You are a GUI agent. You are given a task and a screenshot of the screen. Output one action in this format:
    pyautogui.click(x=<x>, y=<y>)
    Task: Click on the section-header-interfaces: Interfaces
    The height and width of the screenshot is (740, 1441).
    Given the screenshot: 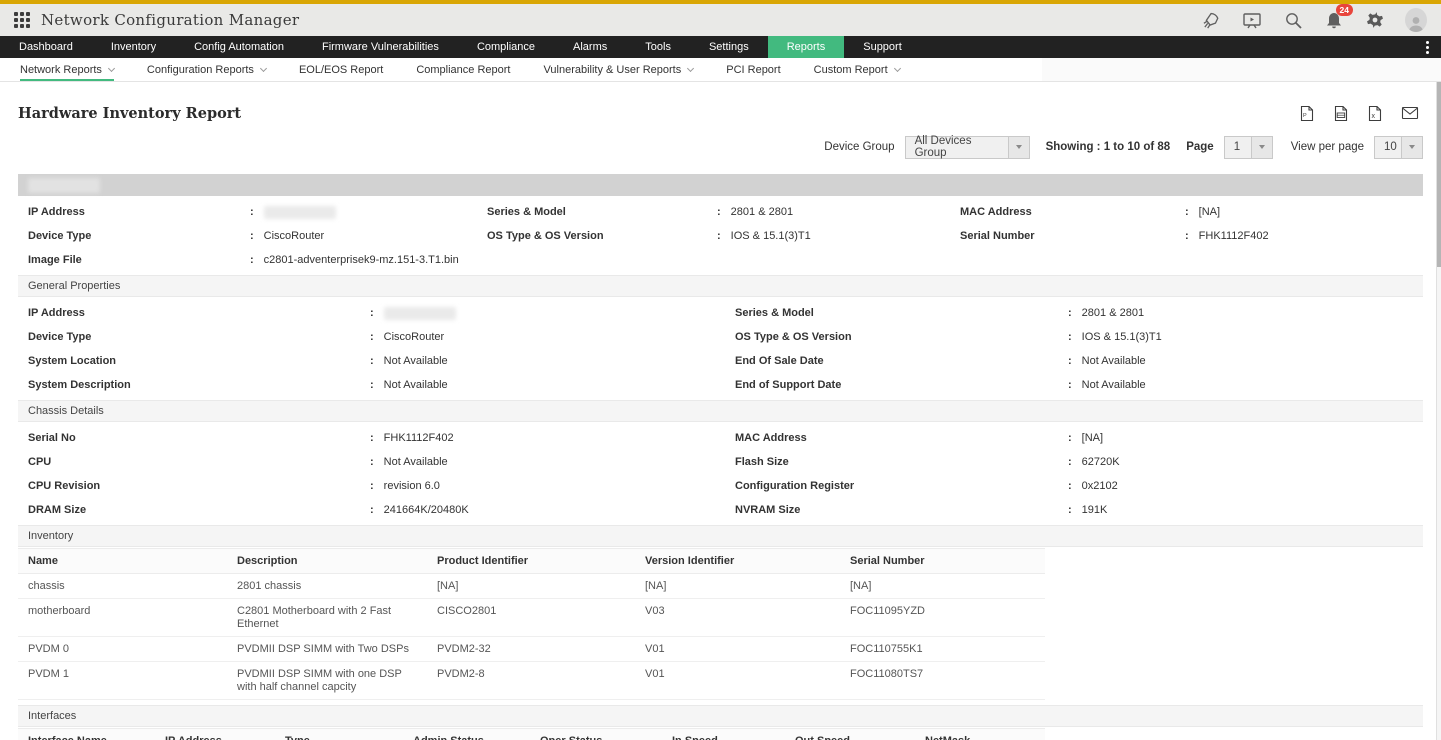 What is the action you would take?
    pyautogui.click(x=720, y=716)
    